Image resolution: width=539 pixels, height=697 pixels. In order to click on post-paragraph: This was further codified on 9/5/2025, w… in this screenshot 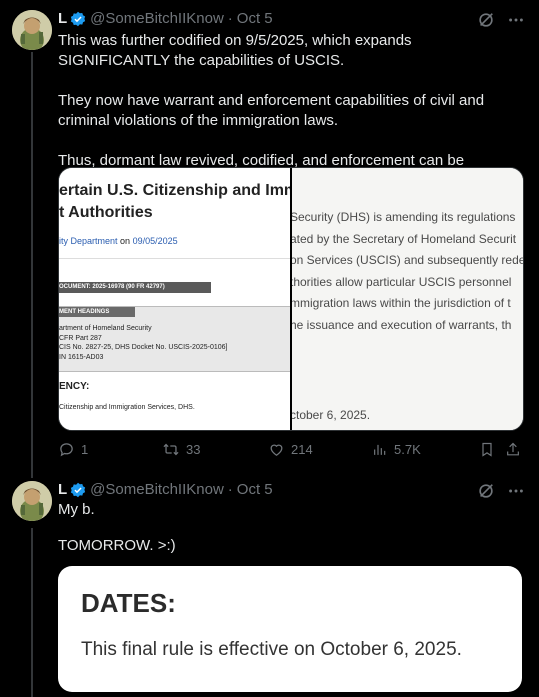, I will do `click(235, 50)`.